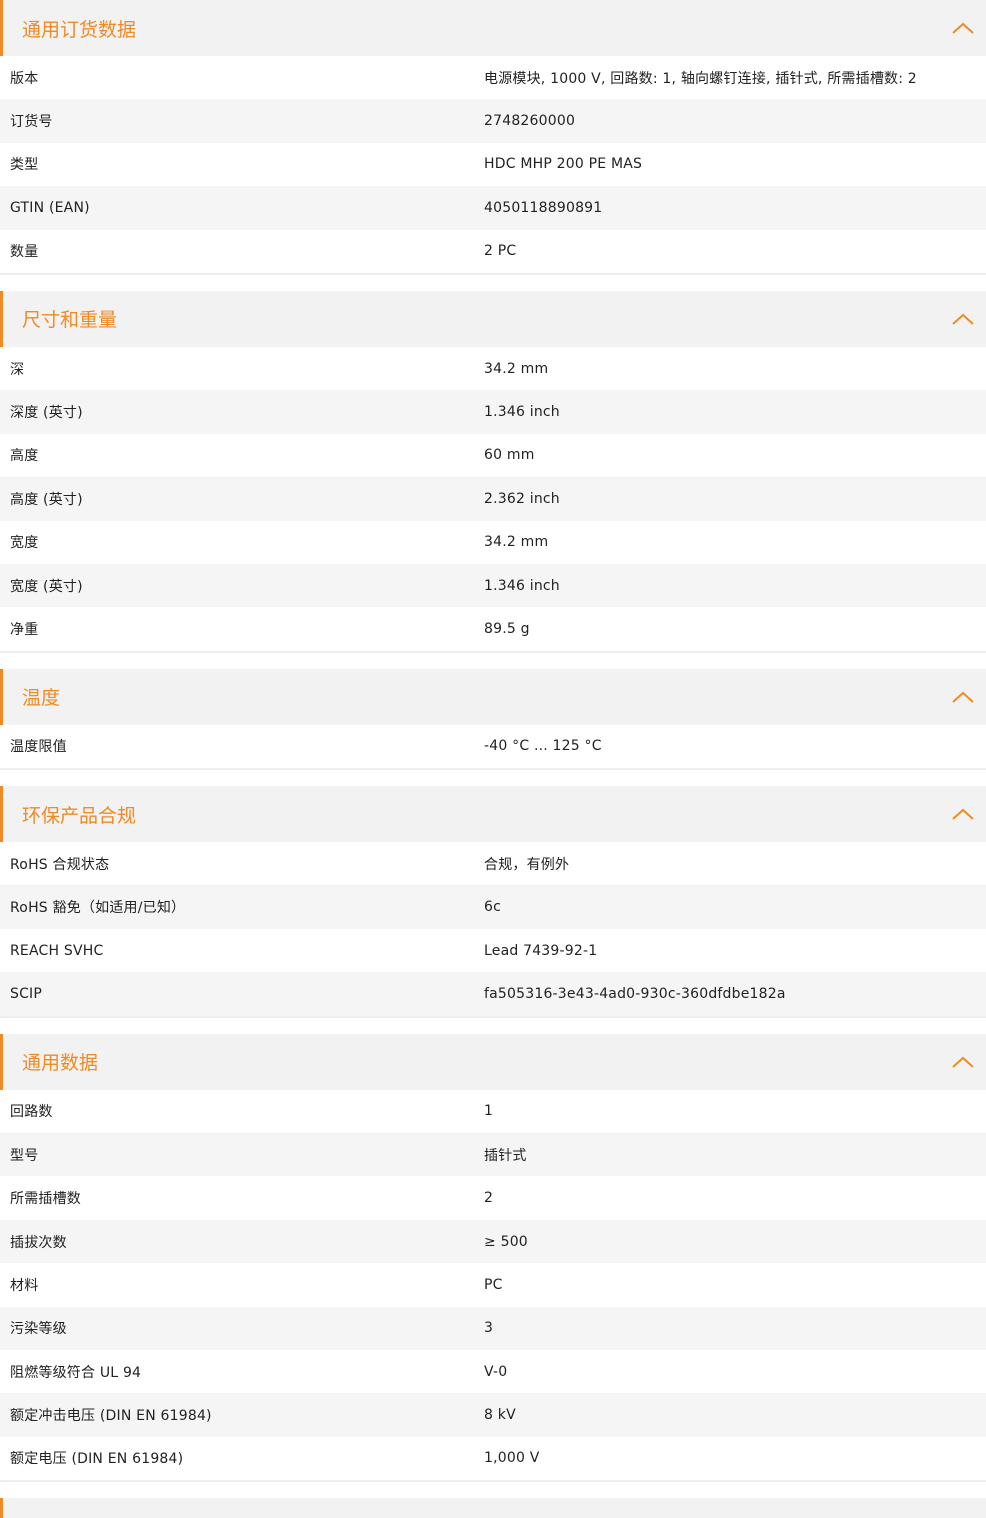 The height and width of the screenshot is (1518, 986). I want to click on table-row: RoHS 合规状态 合规，有例外, so click(493, 864).